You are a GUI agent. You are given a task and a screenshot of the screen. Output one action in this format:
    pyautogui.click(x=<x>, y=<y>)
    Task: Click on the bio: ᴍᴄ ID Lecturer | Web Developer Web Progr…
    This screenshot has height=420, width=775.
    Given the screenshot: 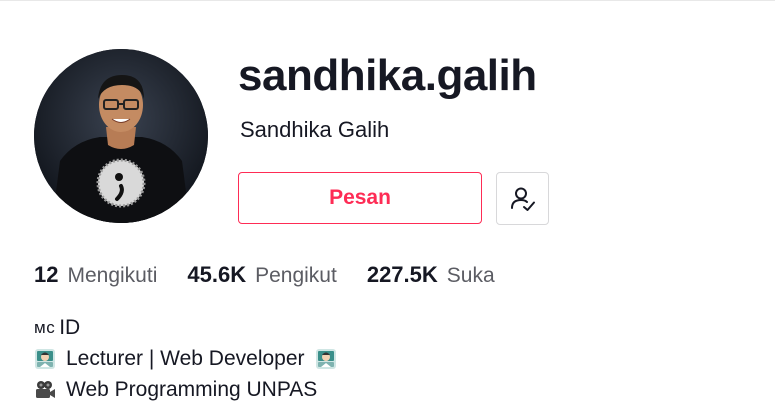 What is the action you would take?
    pyautogui.click(x=185, y=358)
    